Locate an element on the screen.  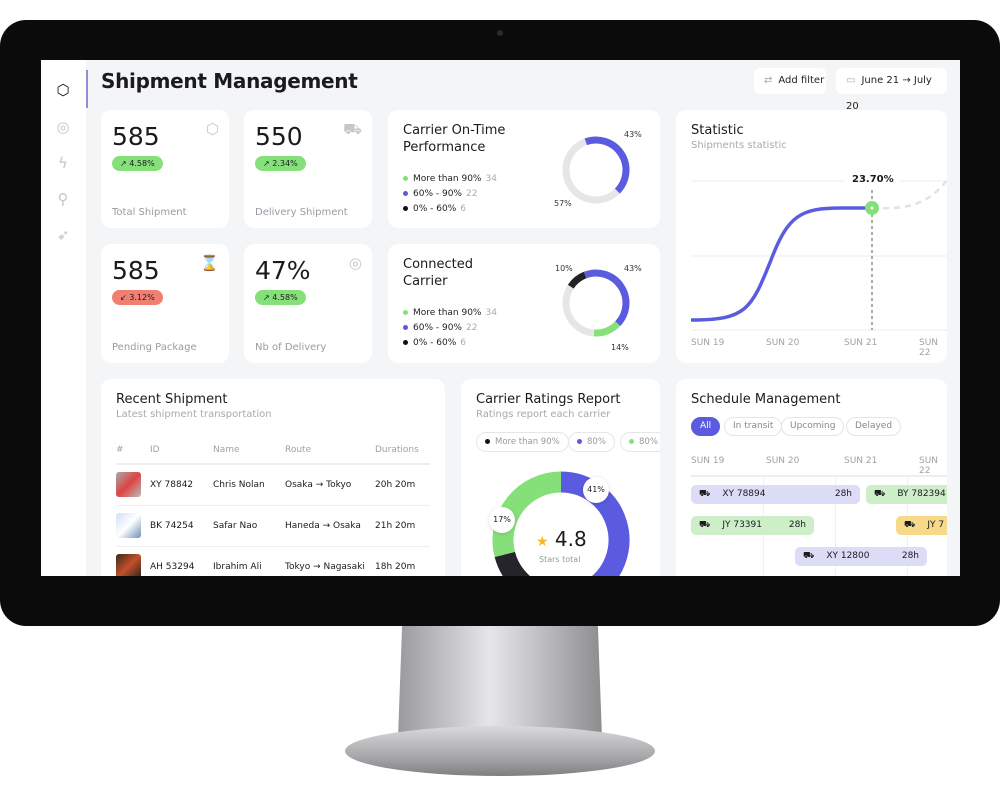
schedule-bar: ⛟ JY 7 is located at coordinates (921, 525).